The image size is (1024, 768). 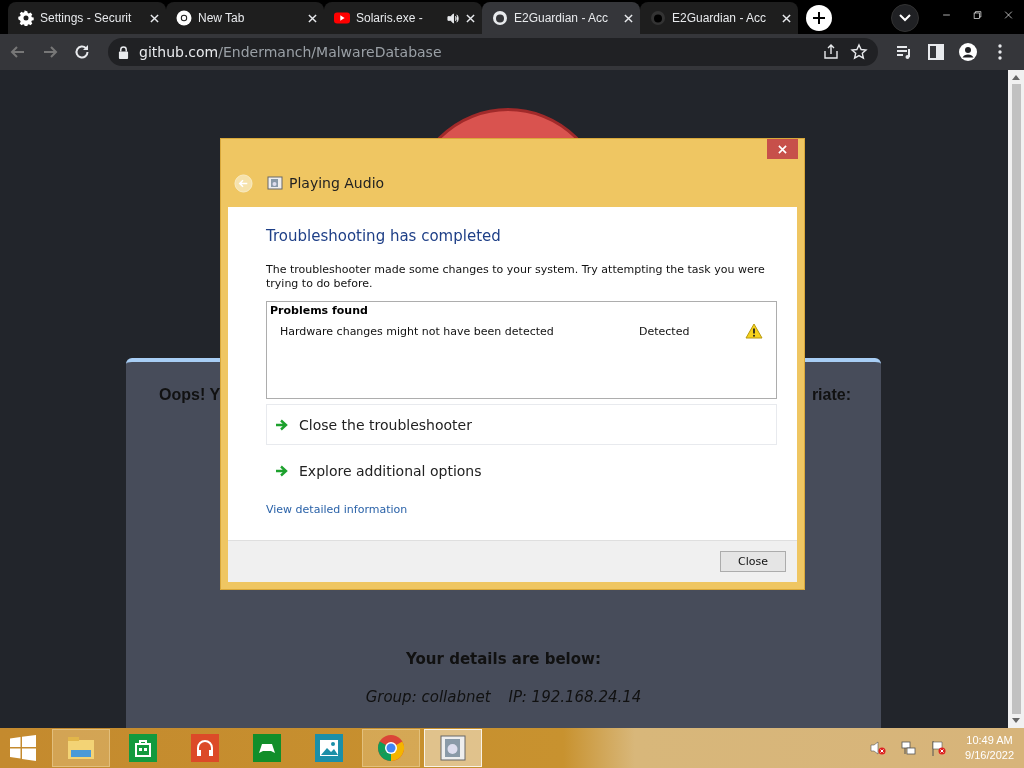 I want to click on new-tab-button, so click(x=819, y=18).